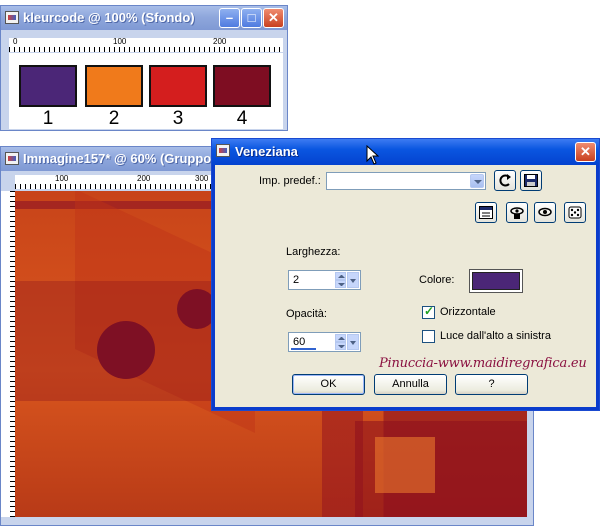  I want to click on maximize-icon: □, so click(251, 17).